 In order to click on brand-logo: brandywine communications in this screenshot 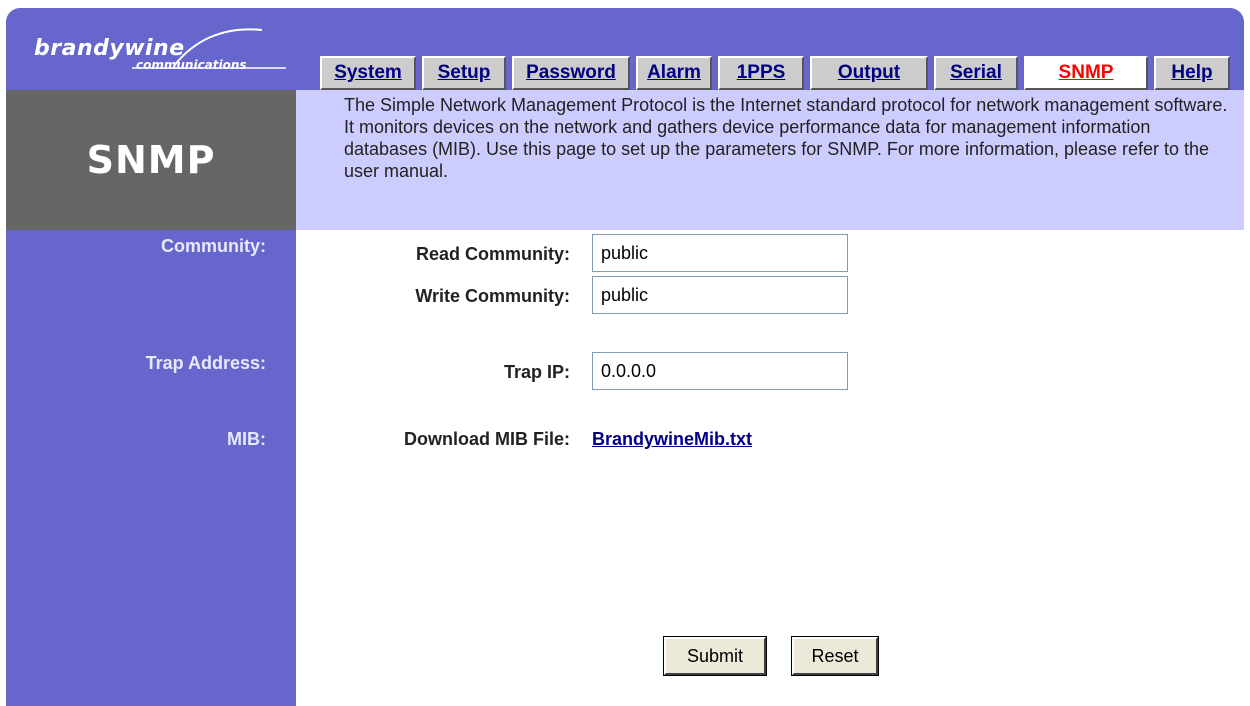, I will do `click(164, 50)`.